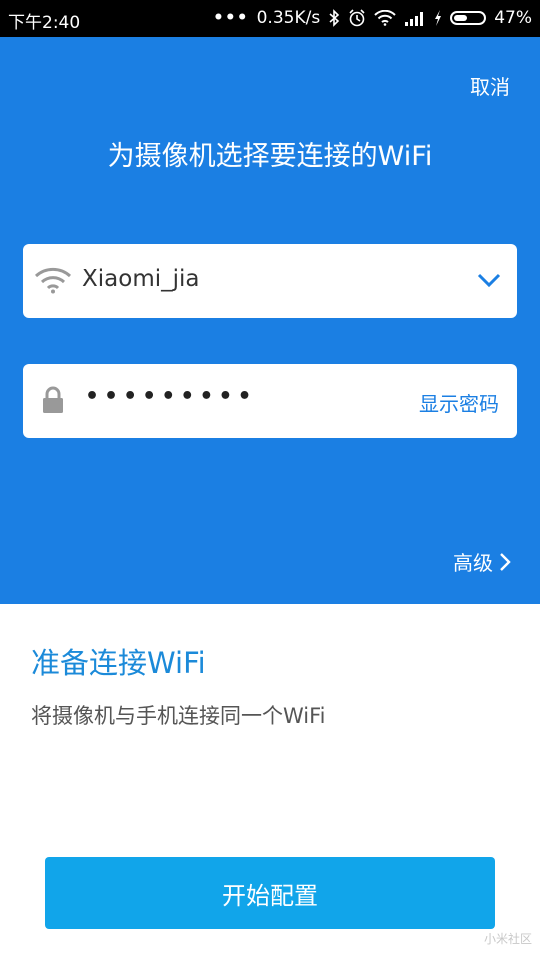  Describe the element at coordinates (505, 561) in the screenshot. I see `chevron-right-icon` at that location.